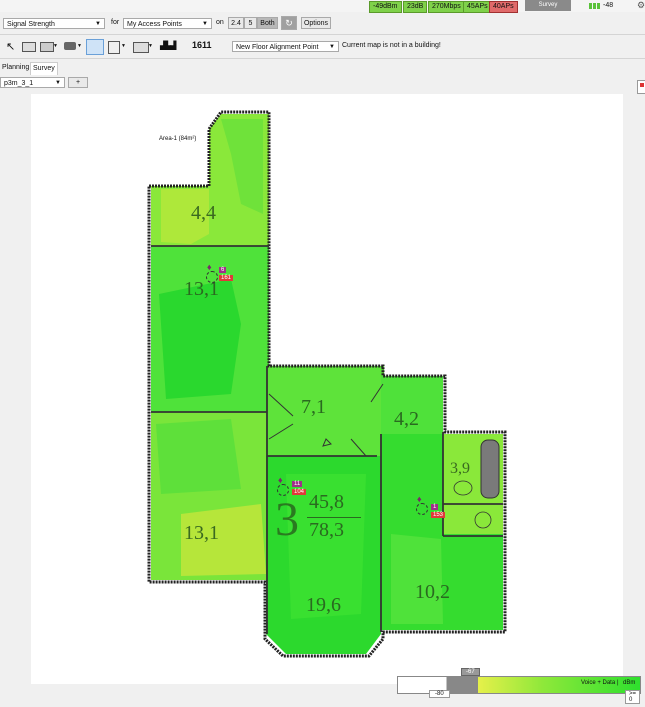 The image size is (645, 707). What do you see at coordinates (44, 68) in the screenshot?
I see `tab-survey: Survey` at bounding box center [44, 68].